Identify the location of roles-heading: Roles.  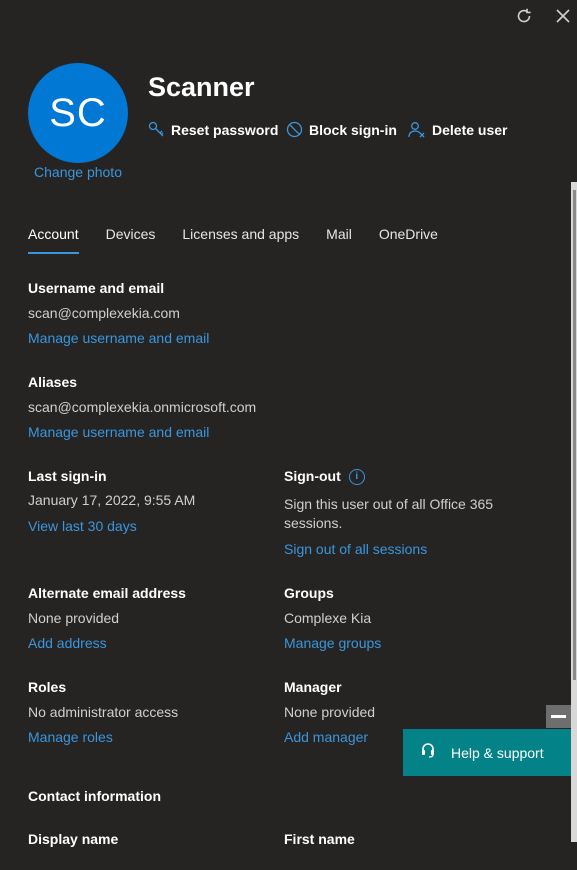
(47, 687).